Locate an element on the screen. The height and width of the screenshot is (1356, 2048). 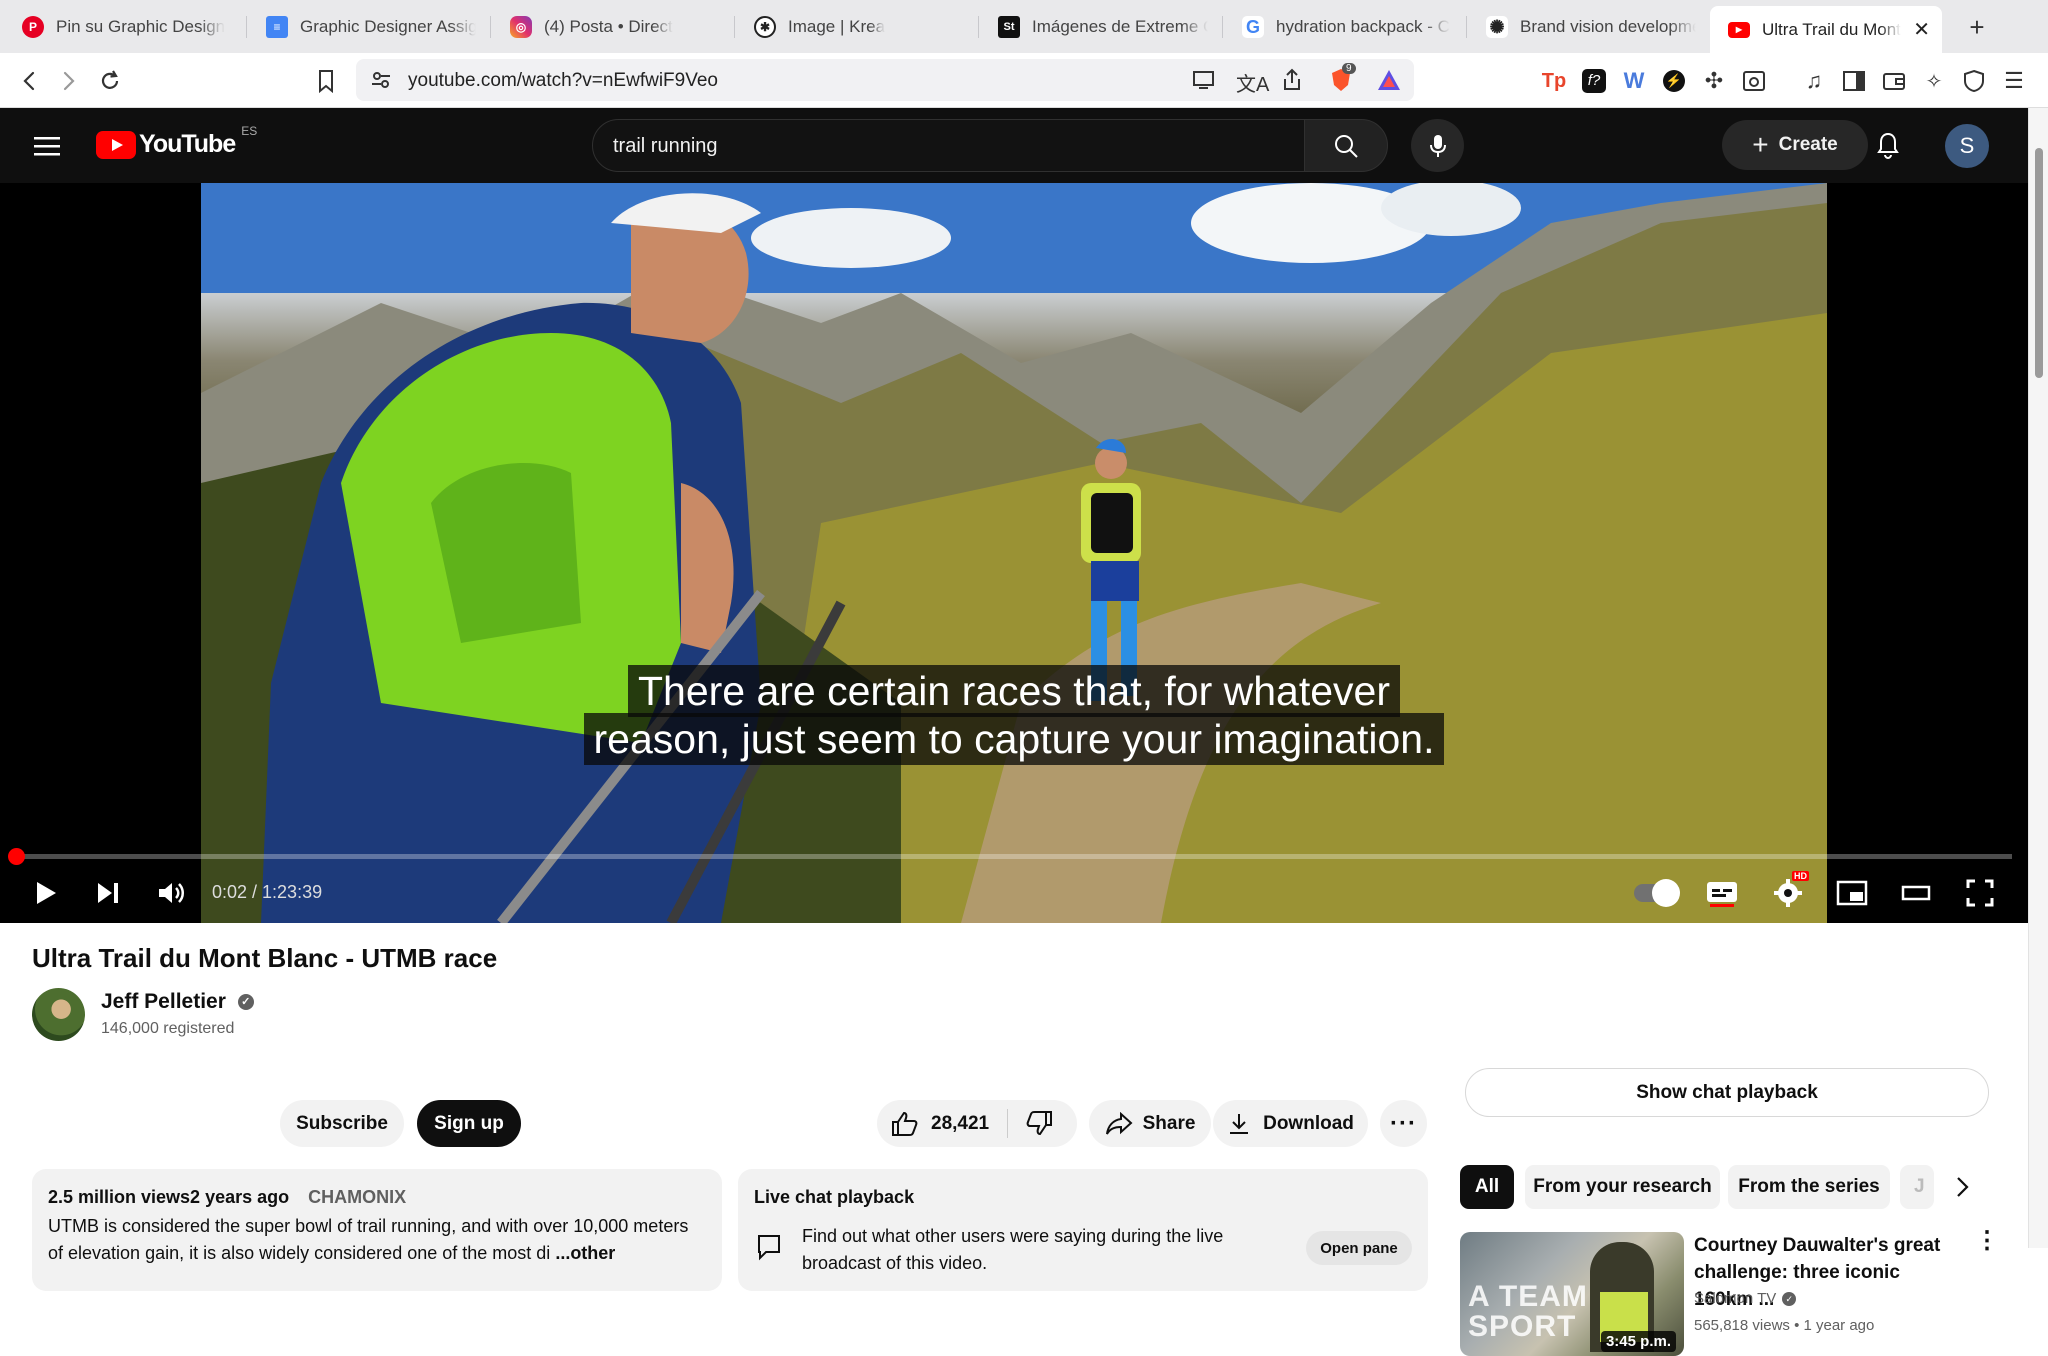
tab-label: Brand vision developme is located at coordinates (1608, 26).